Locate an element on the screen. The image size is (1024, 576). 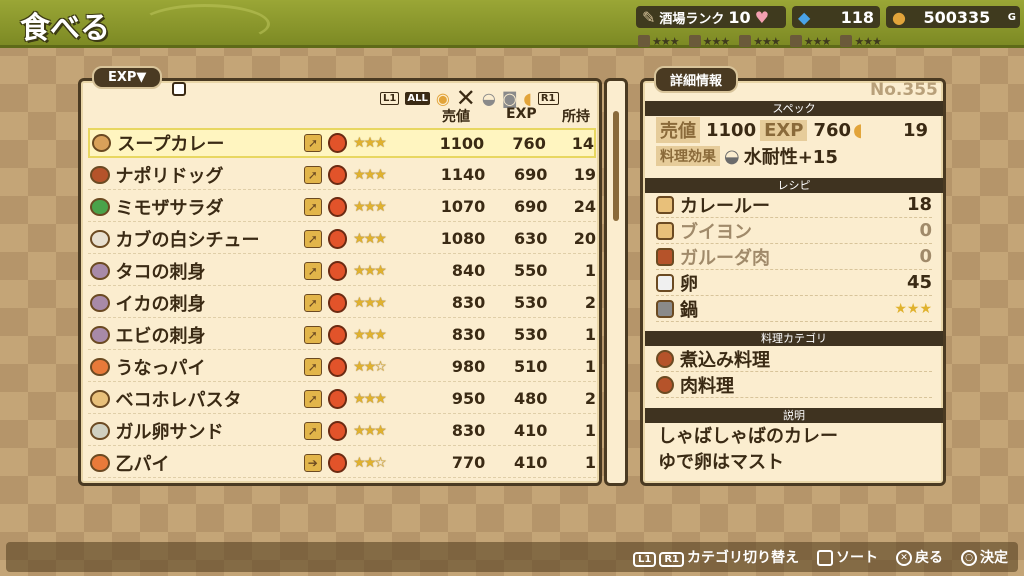
gold-counter: ● 500335 G is located at coordinates (953, 17).